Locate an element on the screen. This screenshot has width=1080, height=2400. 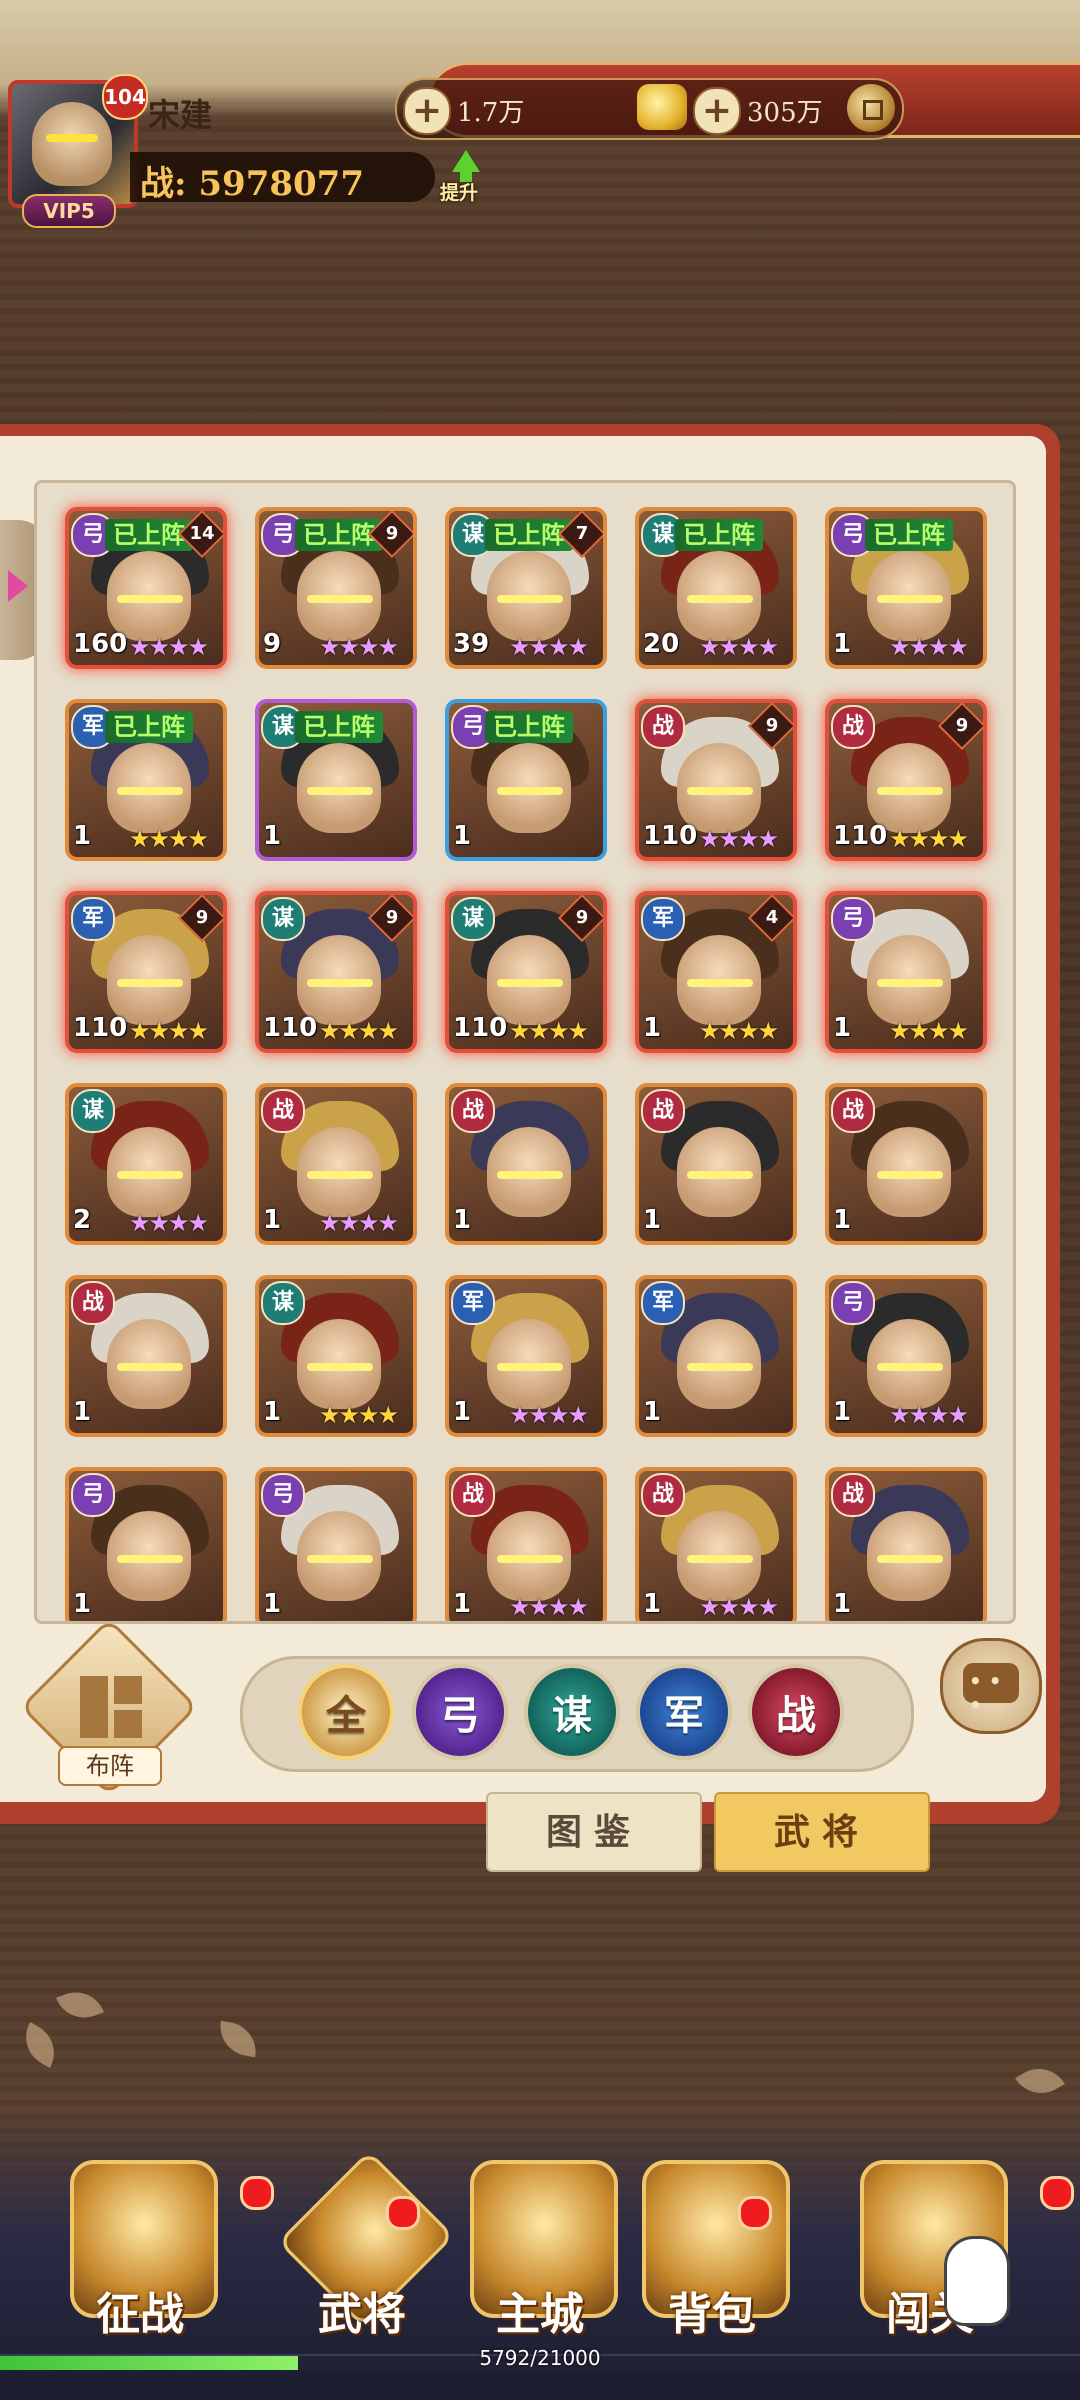
avatar-eyes is located at coordinates (72, 138).